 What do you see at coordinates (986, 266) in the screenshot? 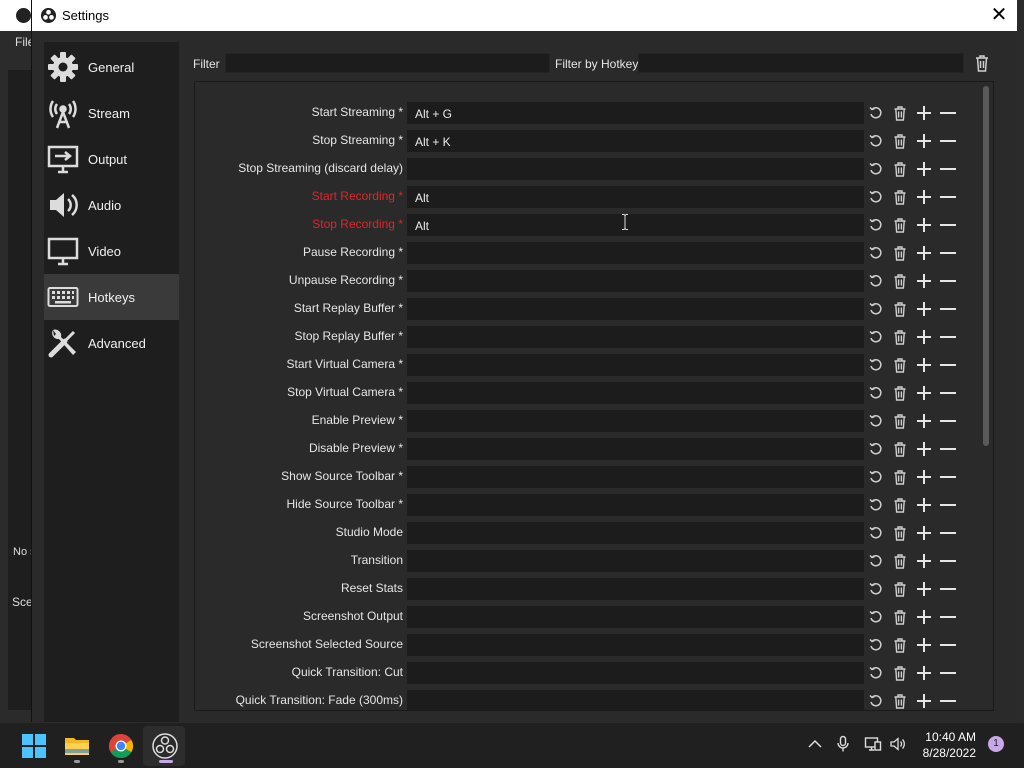
I see `scrollbar-thumb` at bounding box center [986, 266].